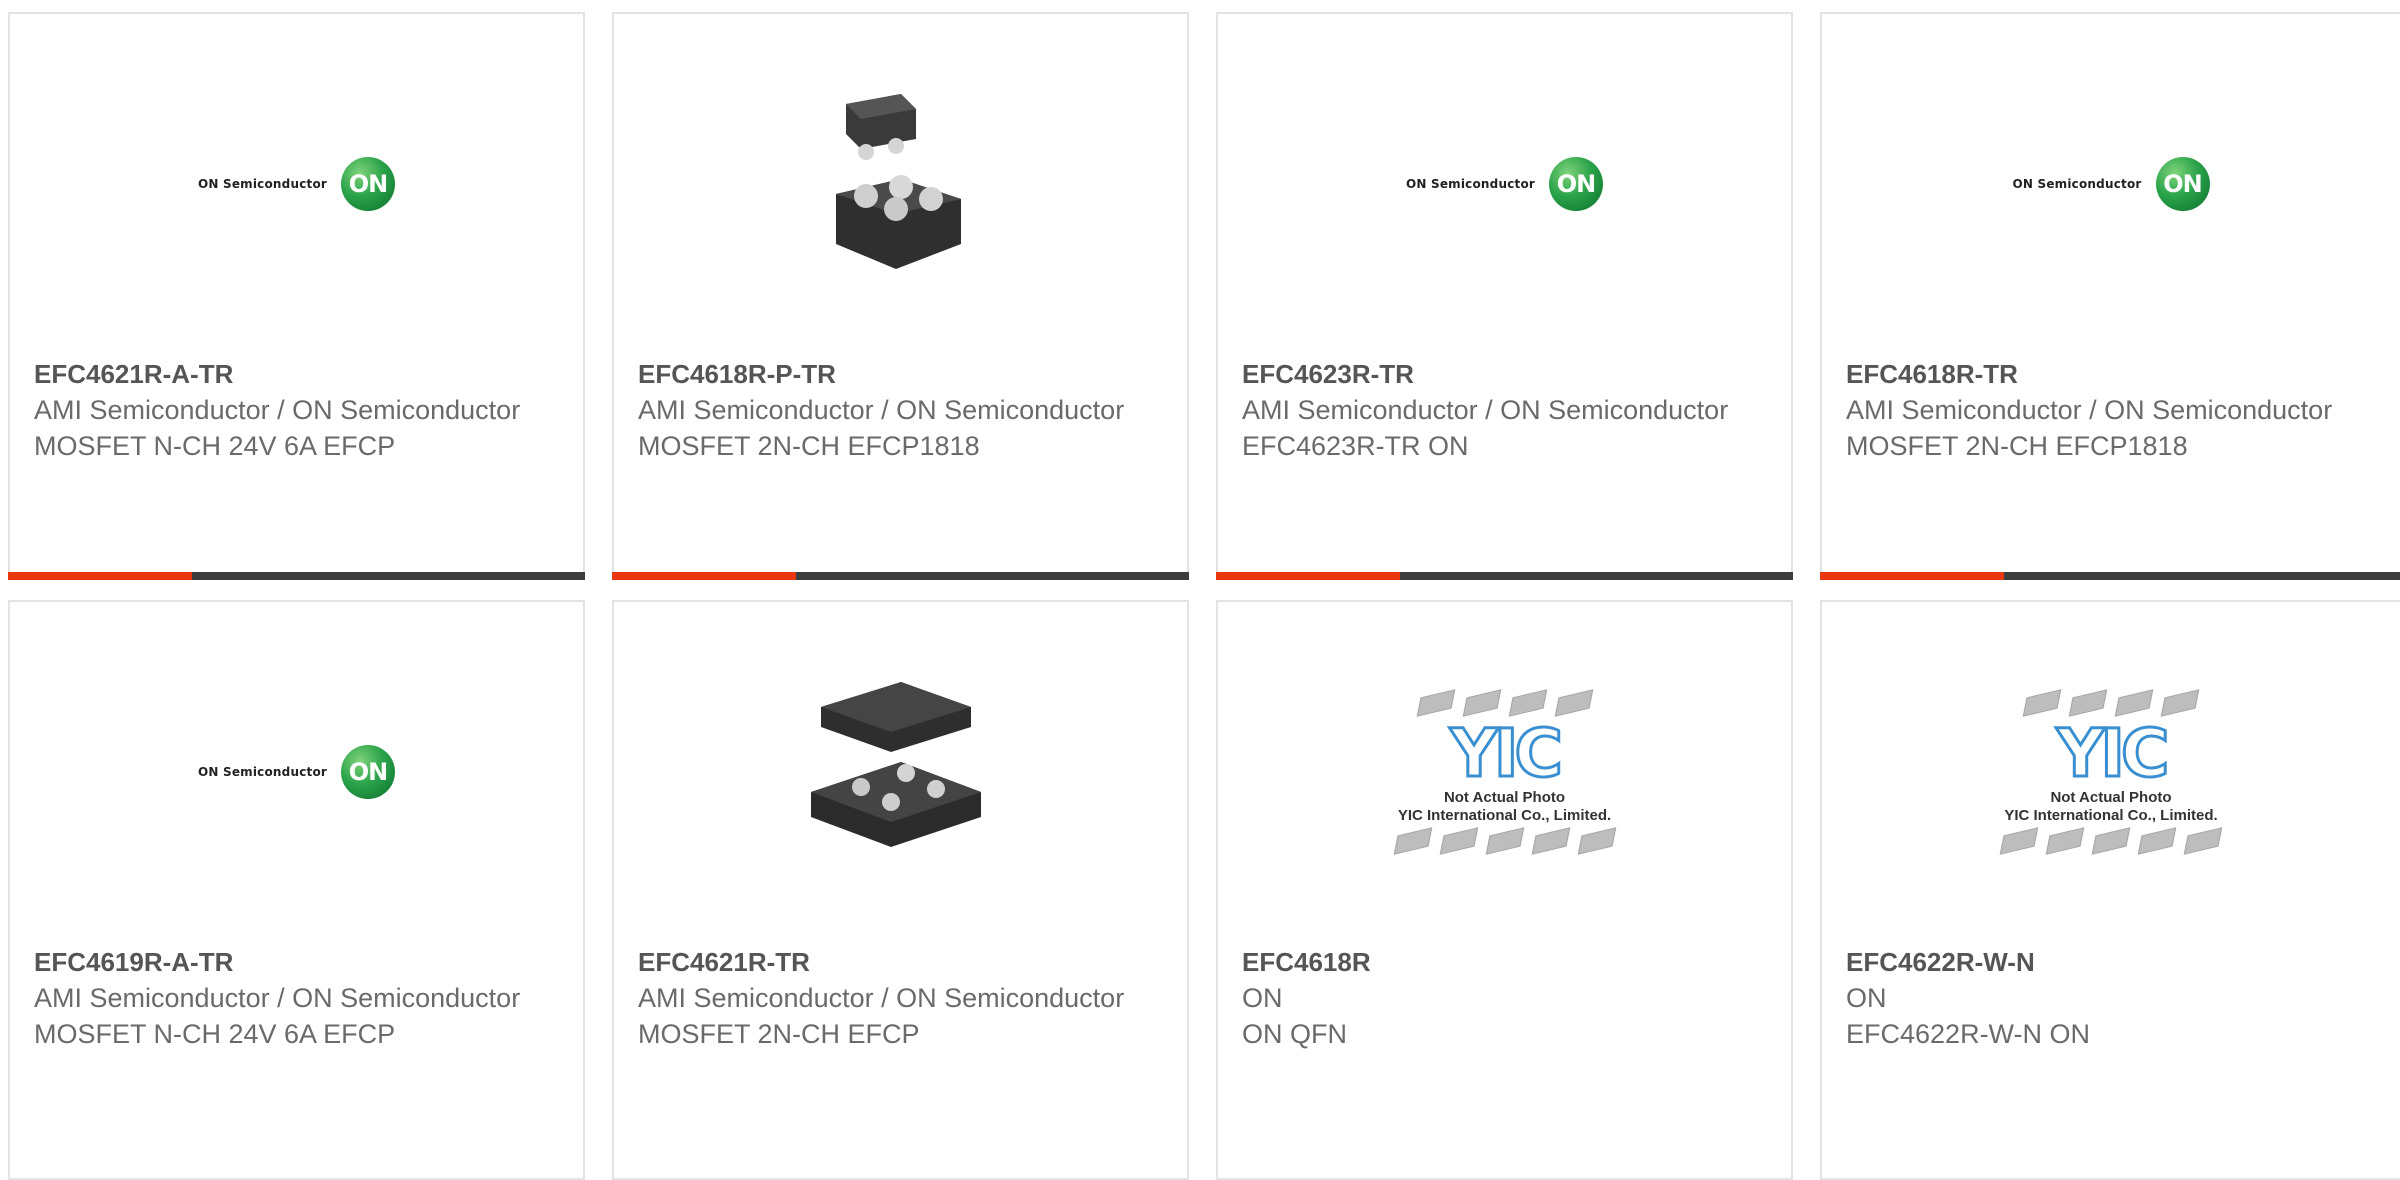 The image size is (2400, 1180). I want to click on part-number-link: EFC4623R-TR, so click(1506, 374).